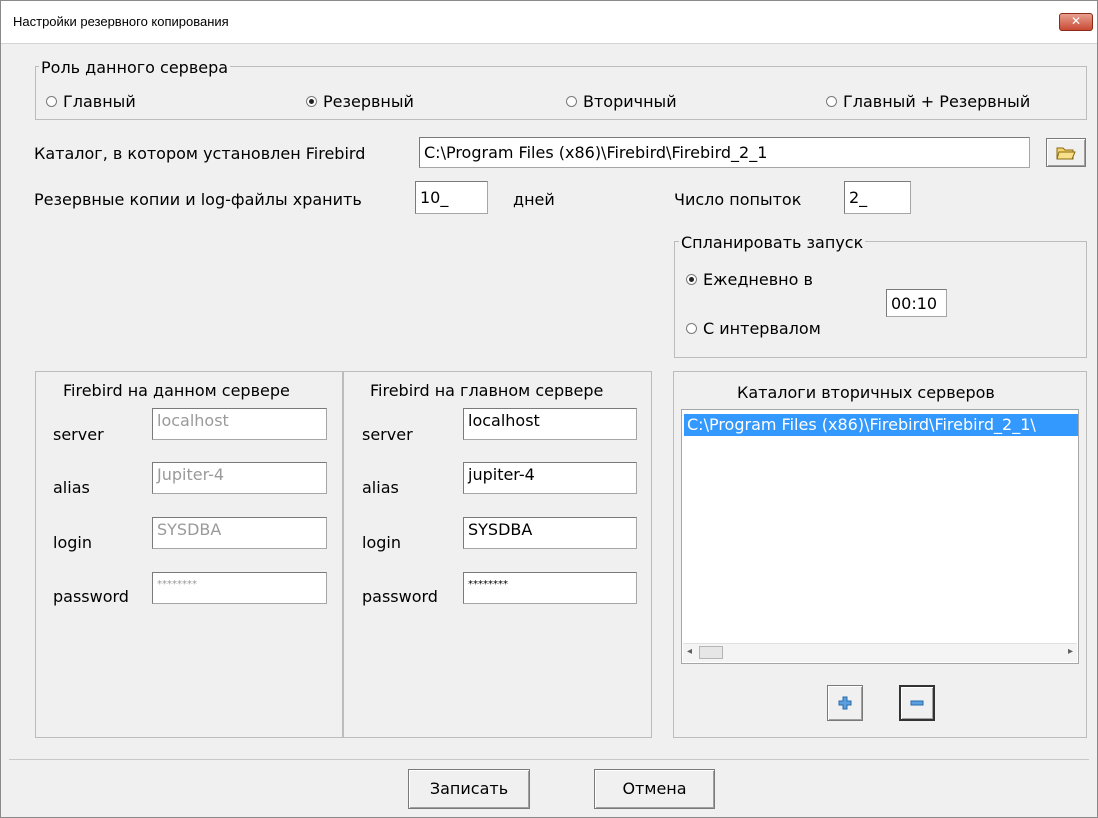  Describe the element at coordinates (72, 542) in the screenshot. I see `local-login-label: login` at that location.